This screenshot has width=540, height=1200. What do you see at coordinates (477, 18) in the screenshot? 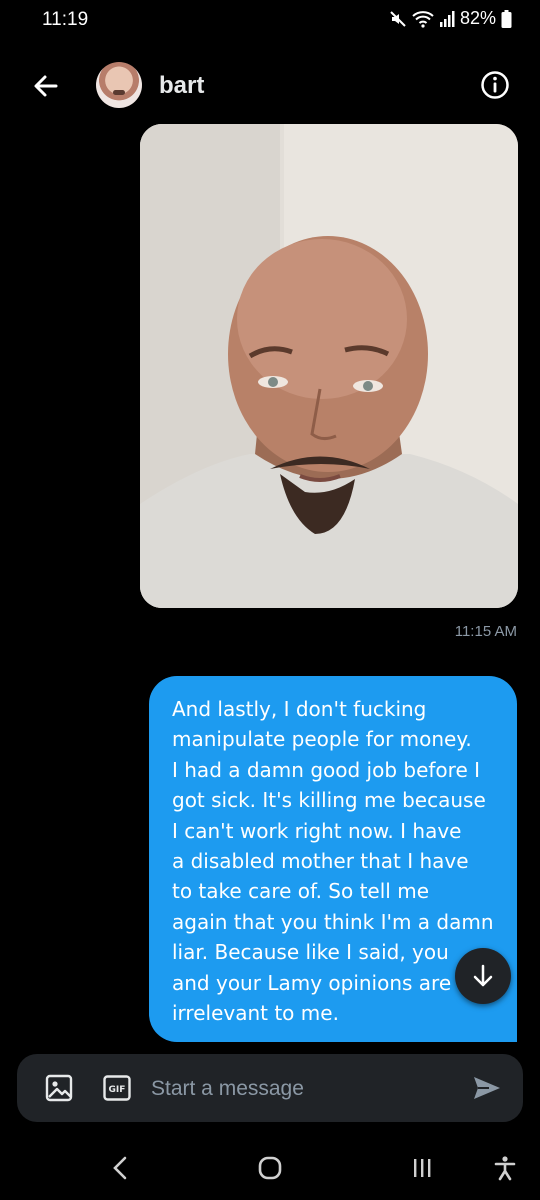
I see `battery-text: 82%` at bounding box center [477, 18].